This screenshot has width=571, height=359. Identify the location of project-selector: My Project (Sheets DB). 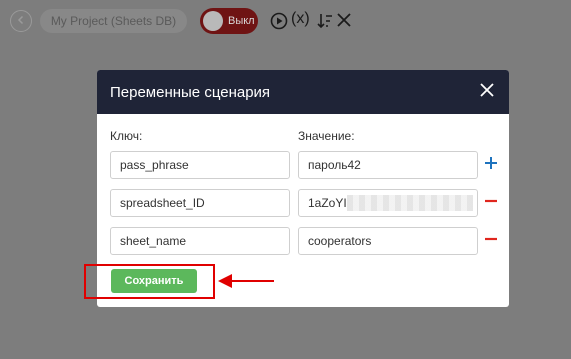
(113, 21).